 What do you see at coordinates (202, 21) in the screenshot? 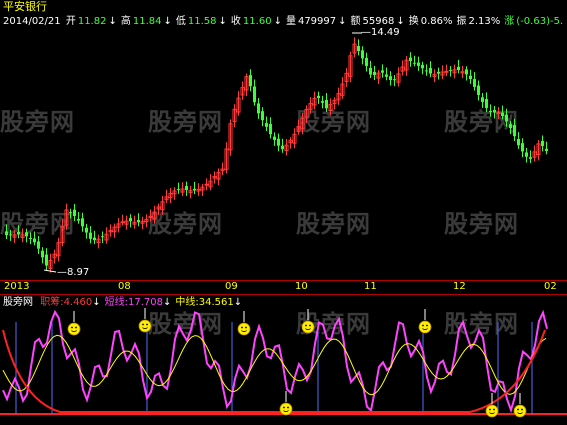
I see `quote-field: 低 11.58 ↓` at bounding box center [202, 21].